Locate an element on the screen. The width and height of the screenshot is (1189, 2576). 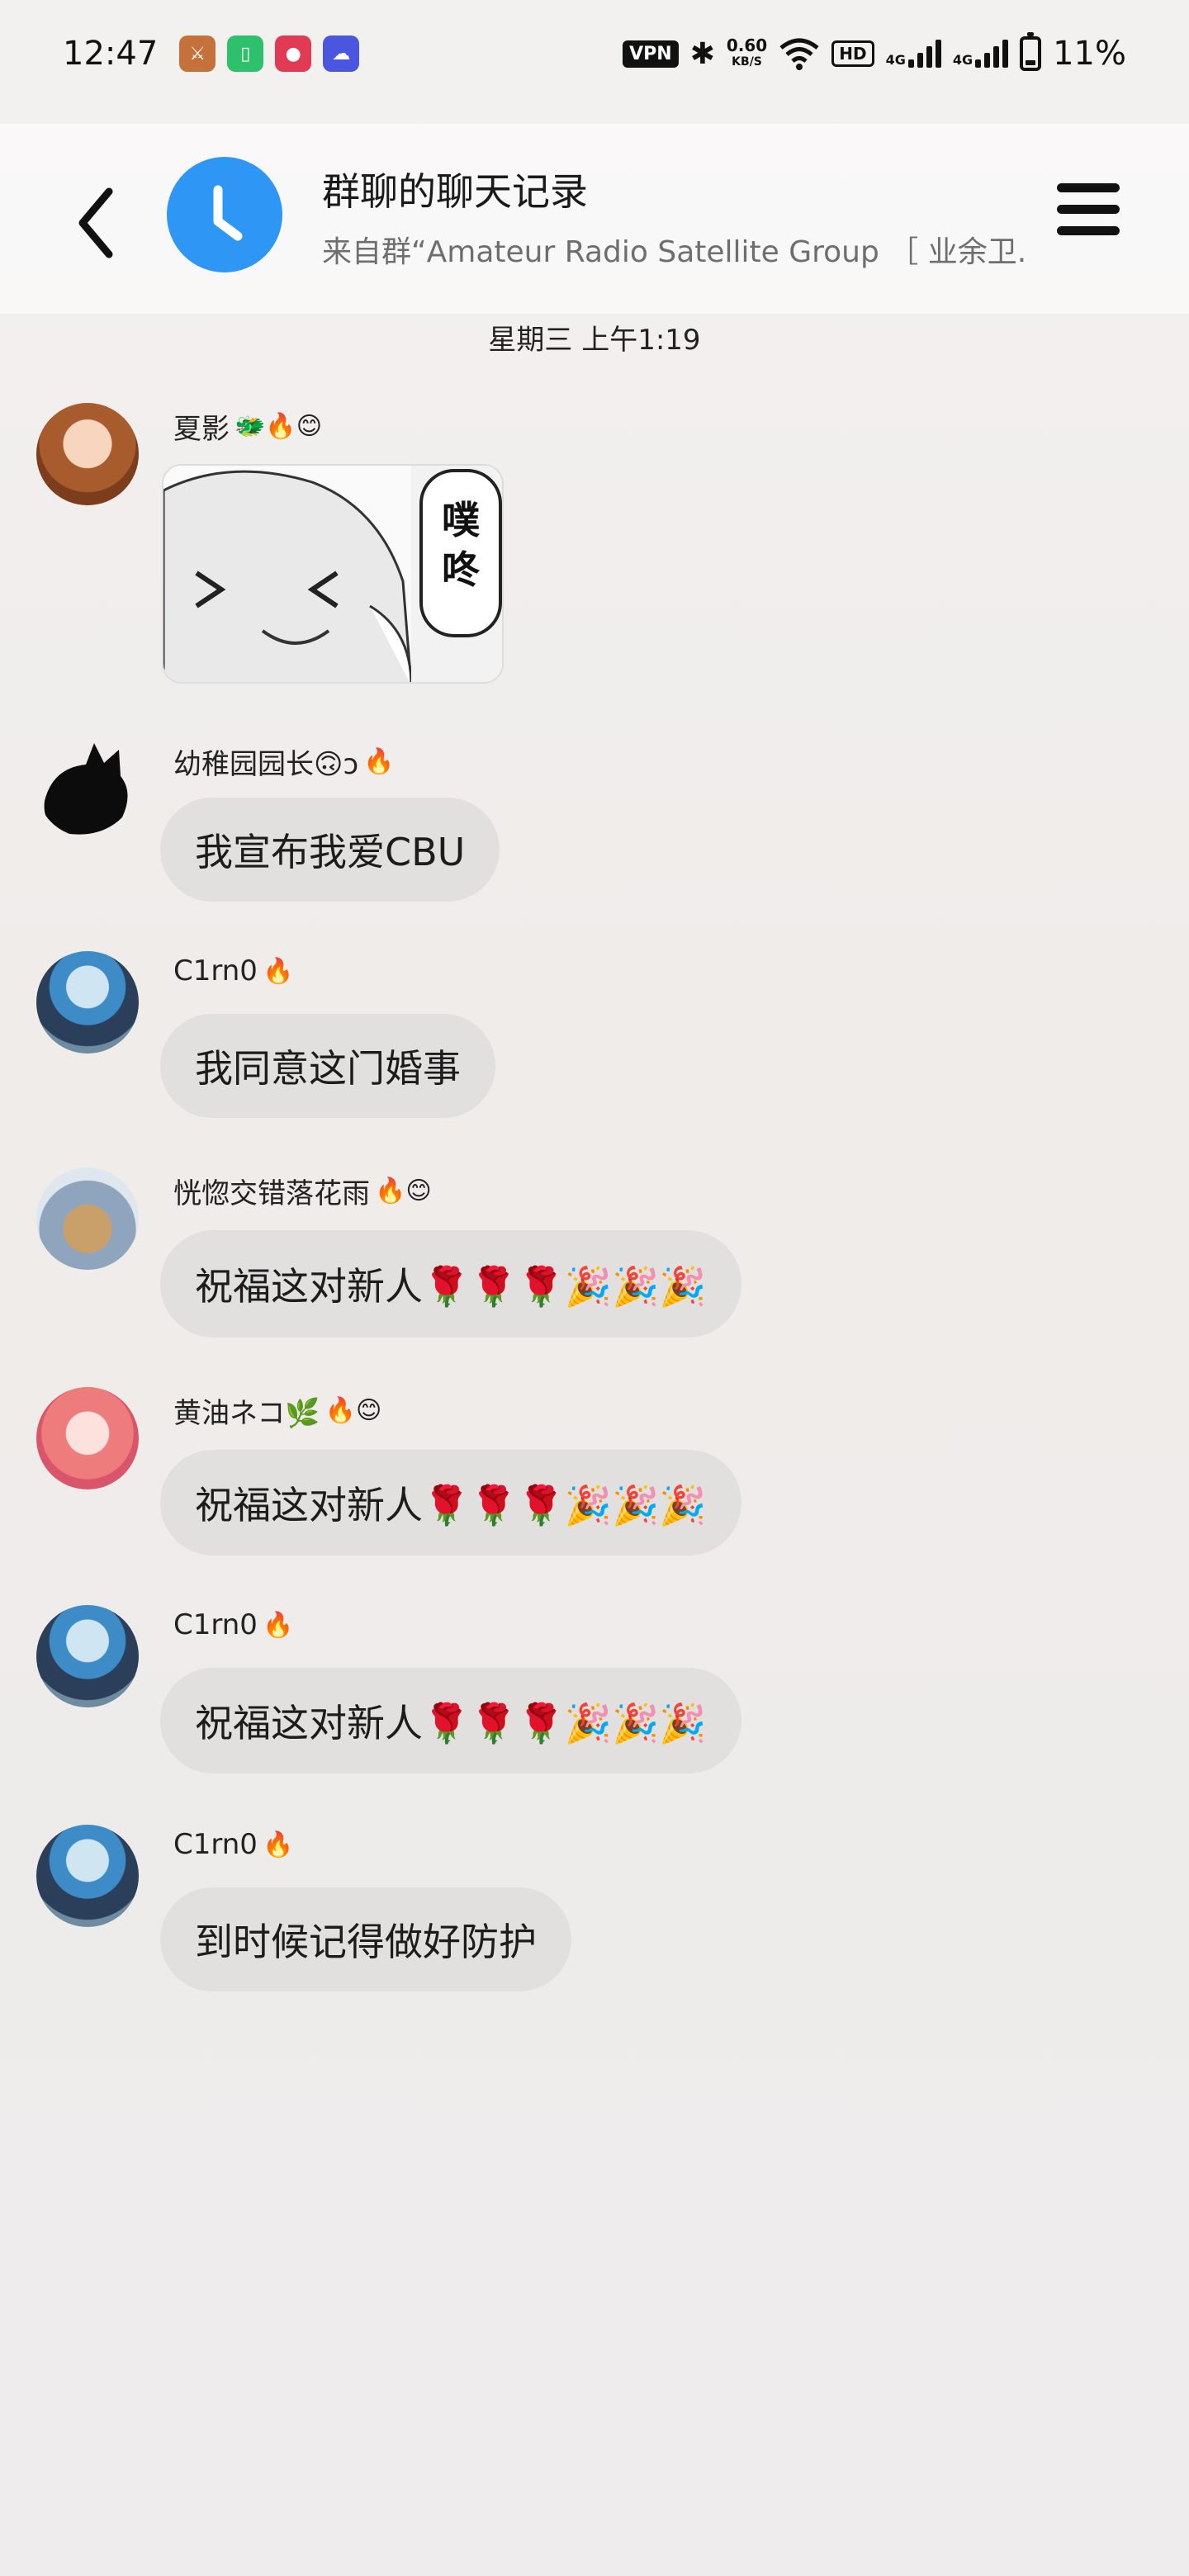
game-app-icon: ⚔ is located at coordinates (197, 54).